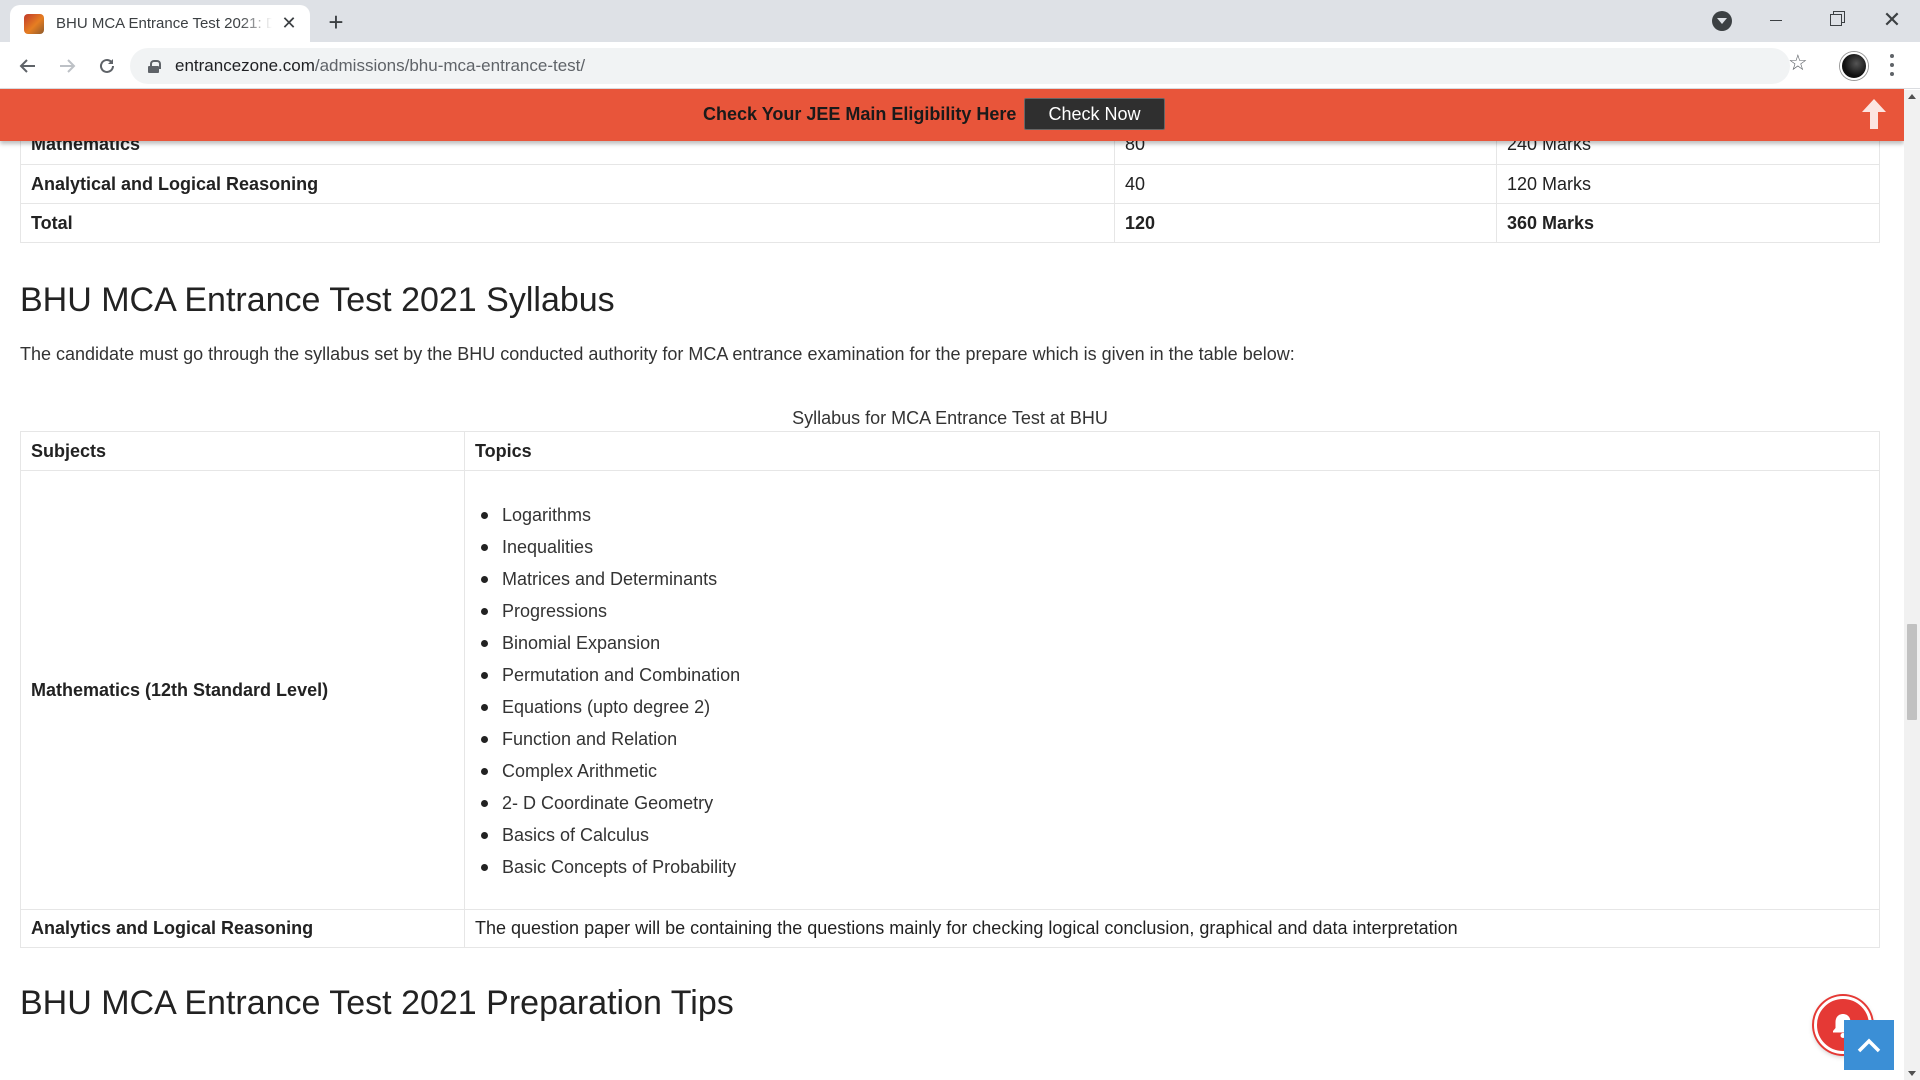 This screenshot has width=1920, height=1080. Describe the element at coordinates (1912, 1073) in the screenshot. I see `scroll-down-arrow-icon` at that location.